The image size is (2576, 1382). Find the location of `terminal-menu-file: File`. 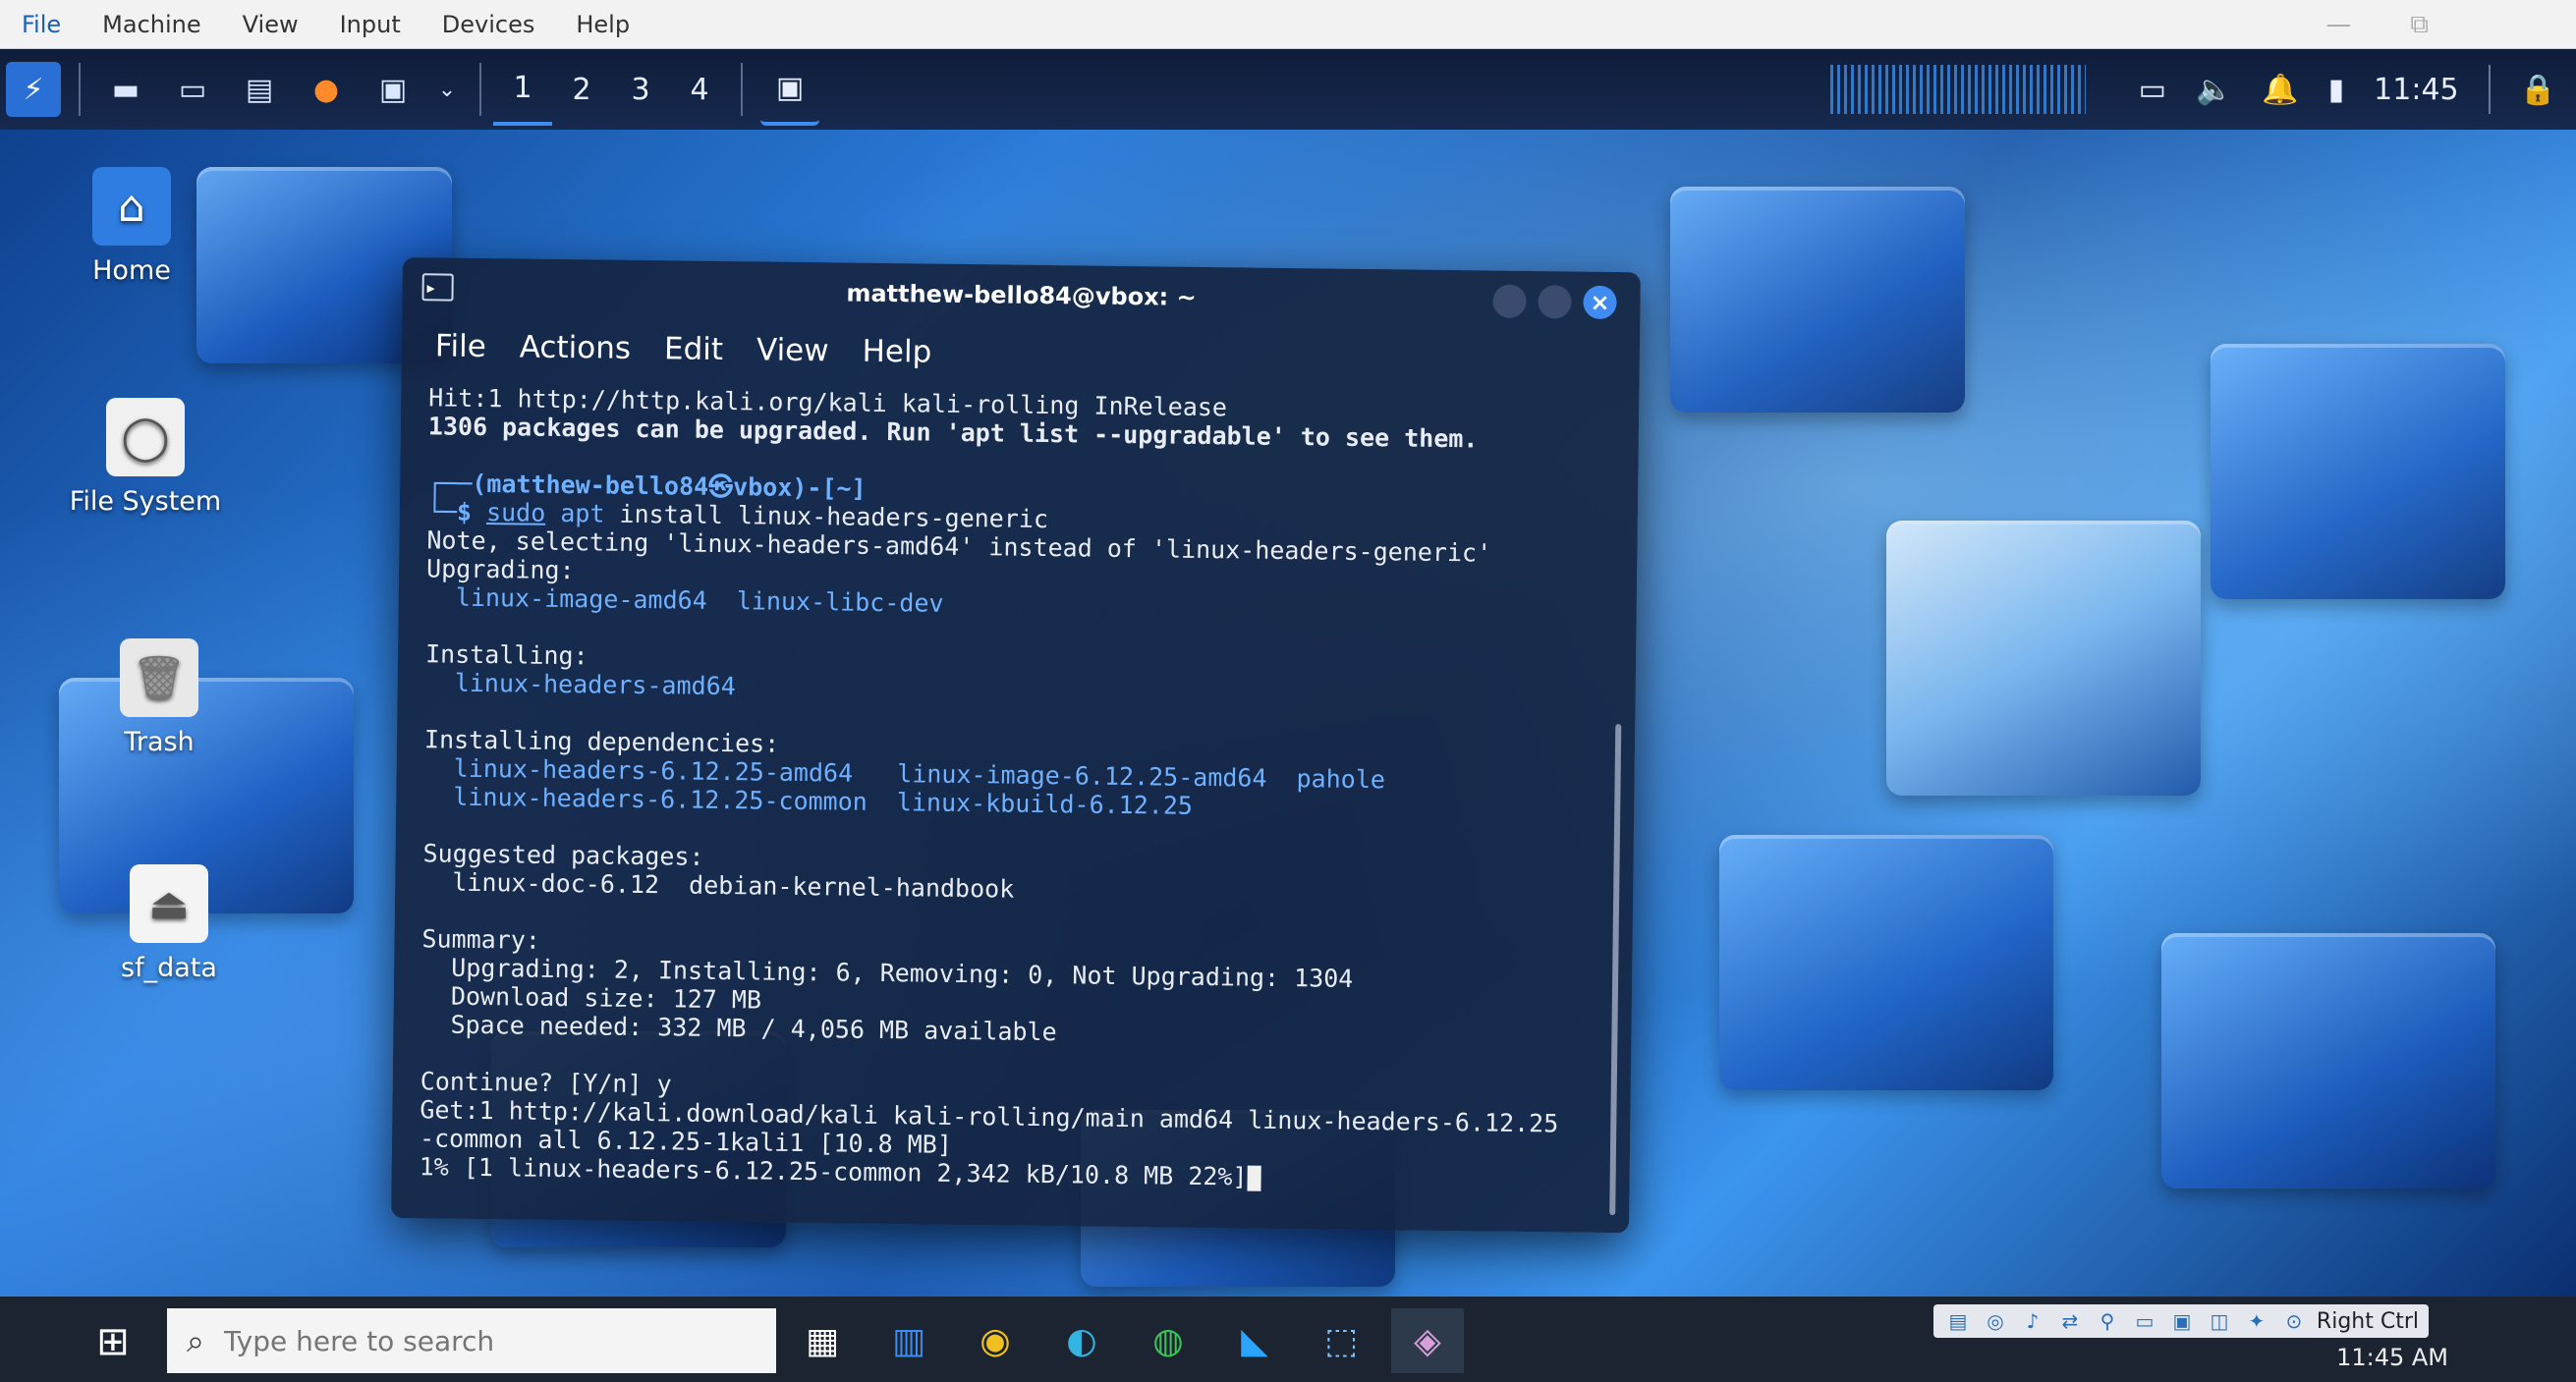

terminal-menu-file: File is located at coordinates (460, 346).